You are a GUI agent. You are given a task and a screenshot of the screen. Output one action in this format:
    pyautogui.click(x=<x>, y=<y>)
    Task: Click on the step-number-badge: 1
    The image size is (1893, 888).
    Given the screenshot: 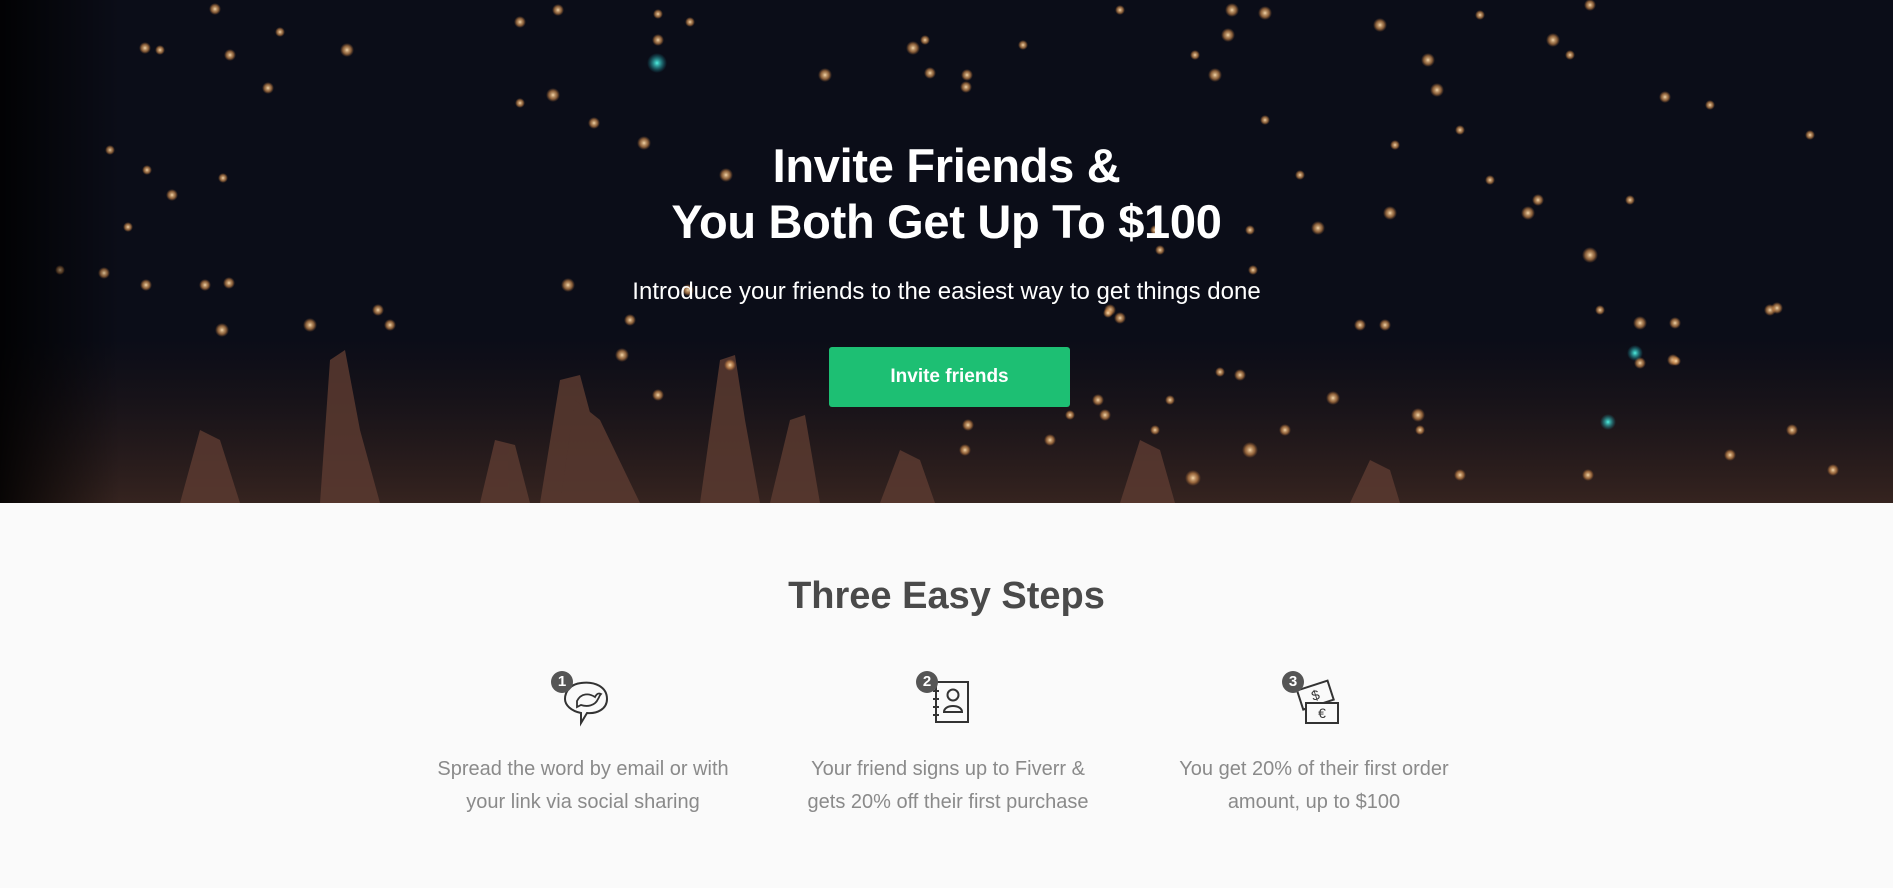 What is the action you would take?
    pyautogui.click(x=562, y=682)
    